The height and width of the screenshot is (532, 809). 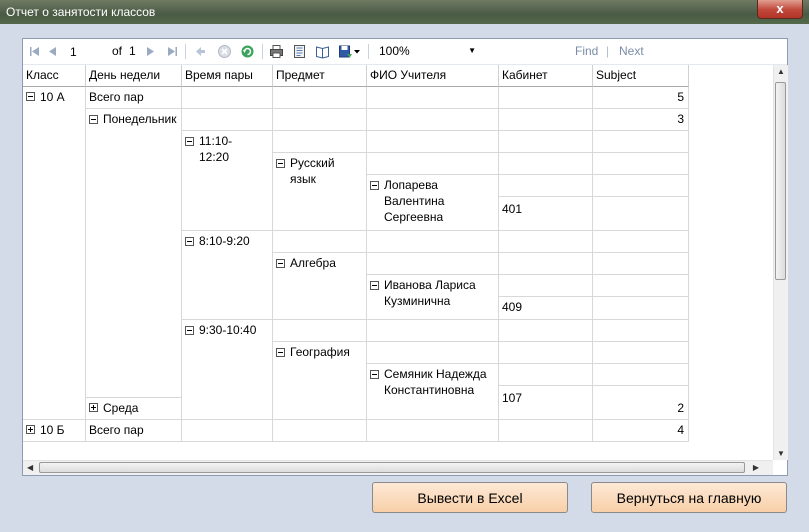 What do you see at coordinates (429, 51) in the screenshot?
I see `zoom-select: 100% ▼` at bounding box center [429, 51].